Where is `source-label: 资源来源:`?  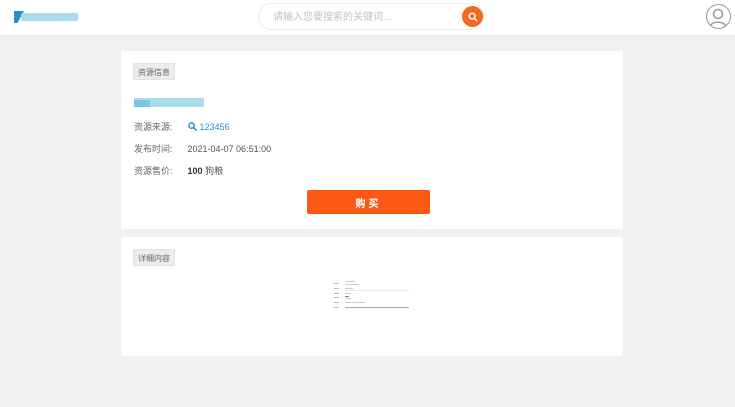
source-label: 资源来源: is located at coordinates (153, 127).